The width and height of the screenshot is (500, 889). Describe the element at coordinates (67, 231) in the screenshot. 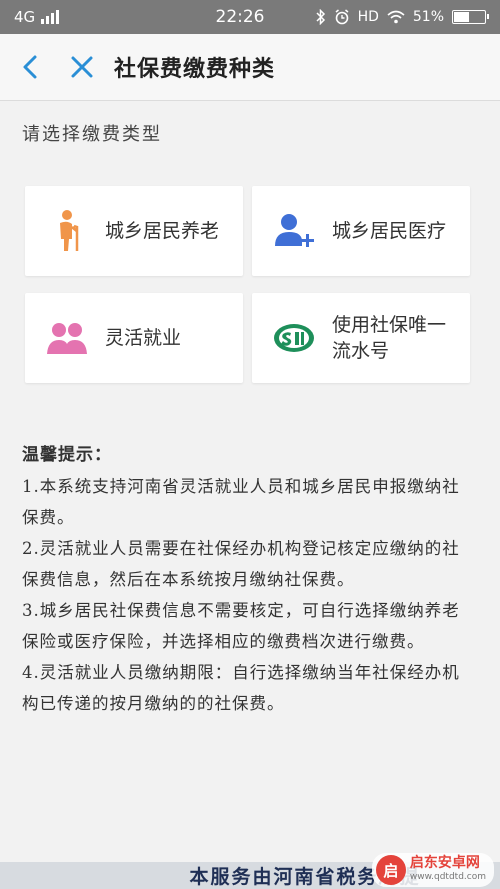

I see `elderly-person-icon` at that location.